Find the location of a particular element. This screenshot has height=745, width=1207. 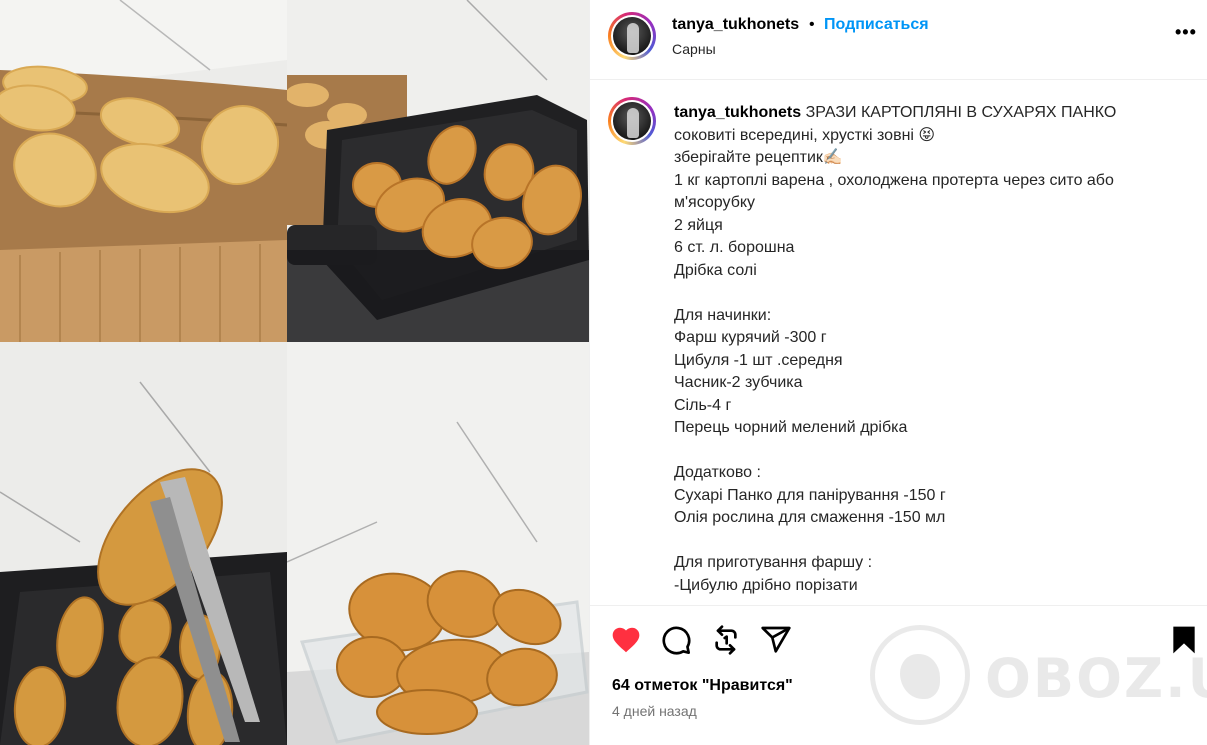

photo-tongs-frying is located at coordinates (143, 543).